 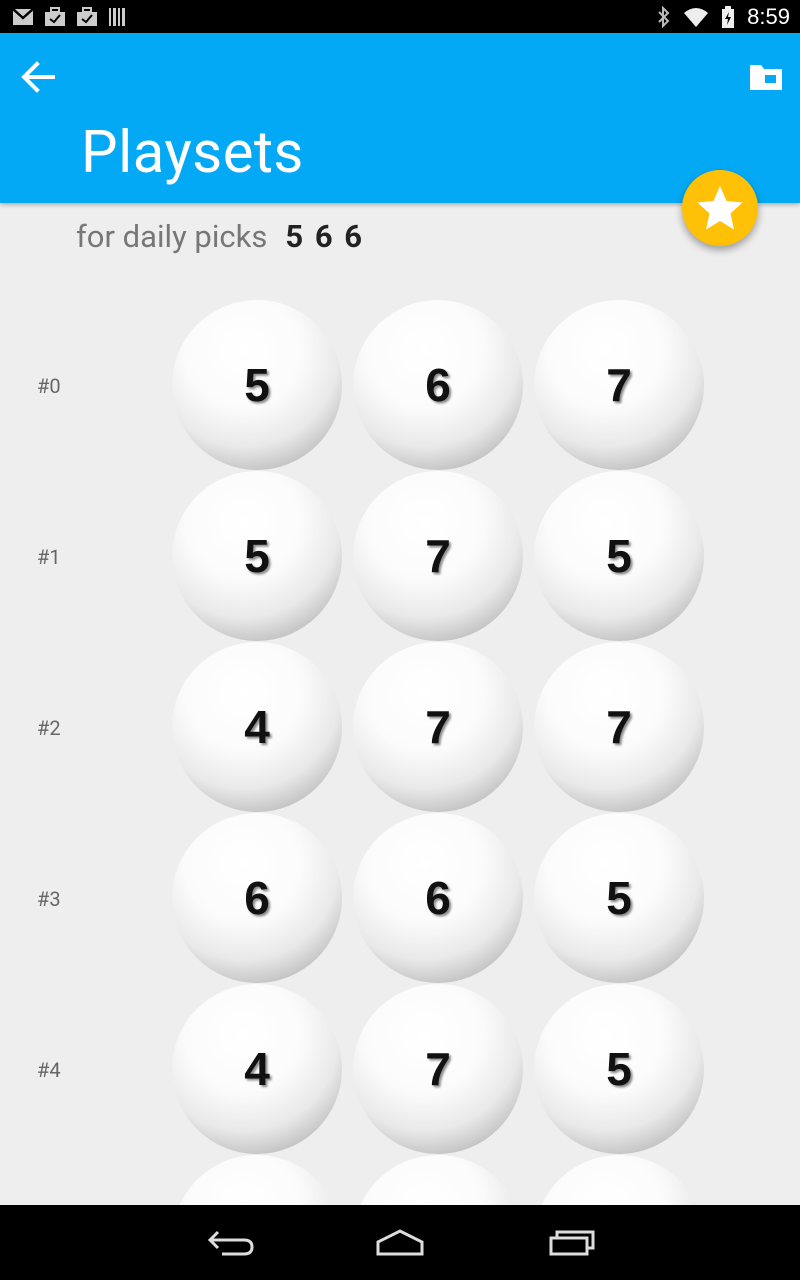 I want to click on back-icon, so click(x=230, y=1243).